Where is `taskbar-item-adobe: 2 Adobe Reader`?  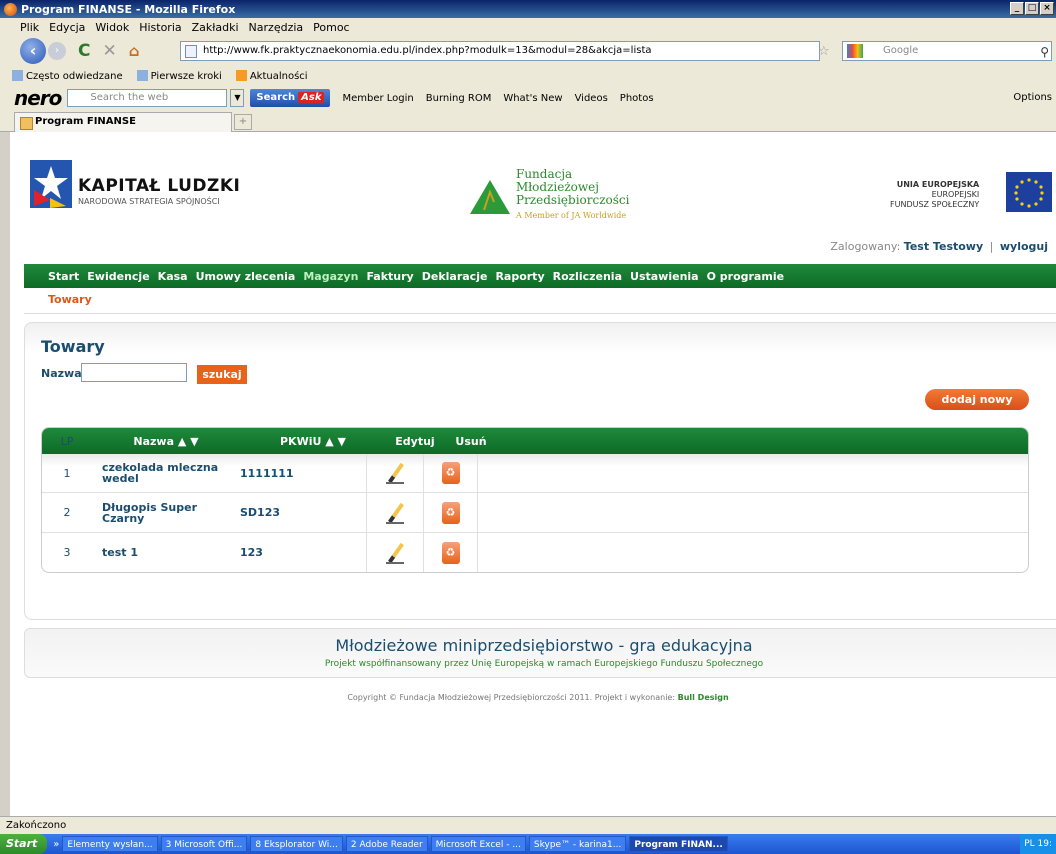
taskbar-item-adobe: 2 Adobe Reader is located at coordinates (386, 844).